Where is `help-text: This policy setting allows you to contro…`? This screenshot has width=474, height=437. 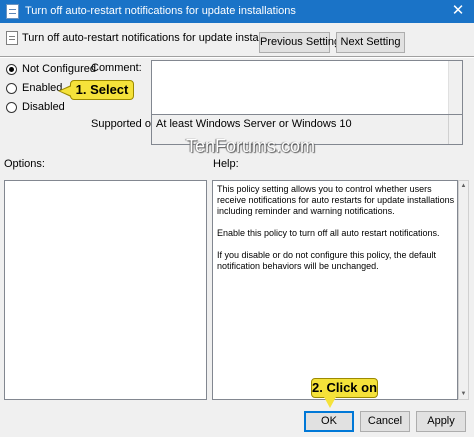
help-text: This policy setting allows you to contro… is located at coordinates (337, 233).